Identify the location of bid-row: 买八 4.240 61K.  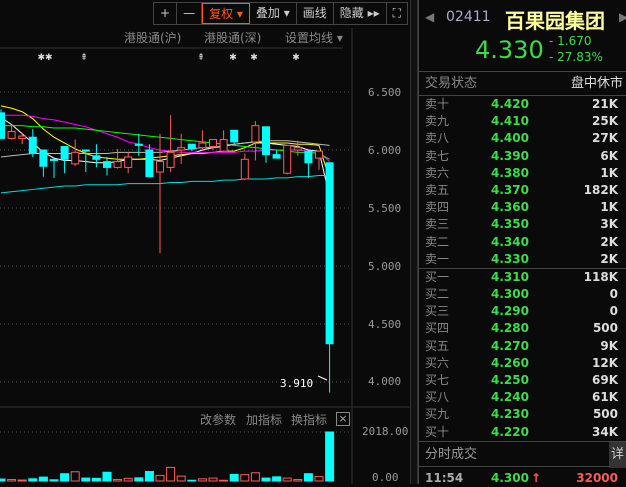
(522, 397).